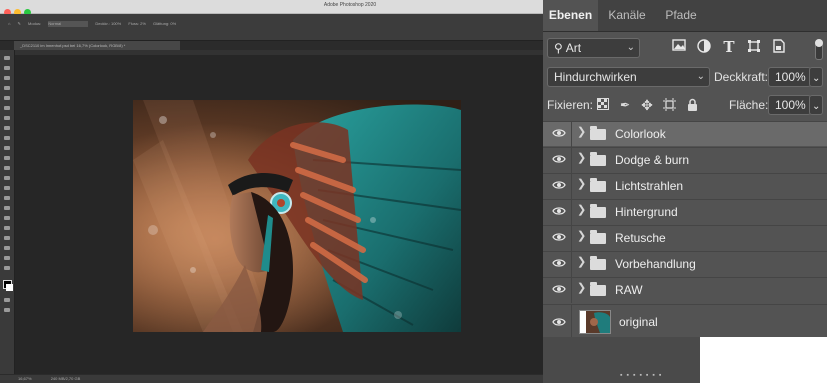  I want to click on tools-panel, so click(7, 212).